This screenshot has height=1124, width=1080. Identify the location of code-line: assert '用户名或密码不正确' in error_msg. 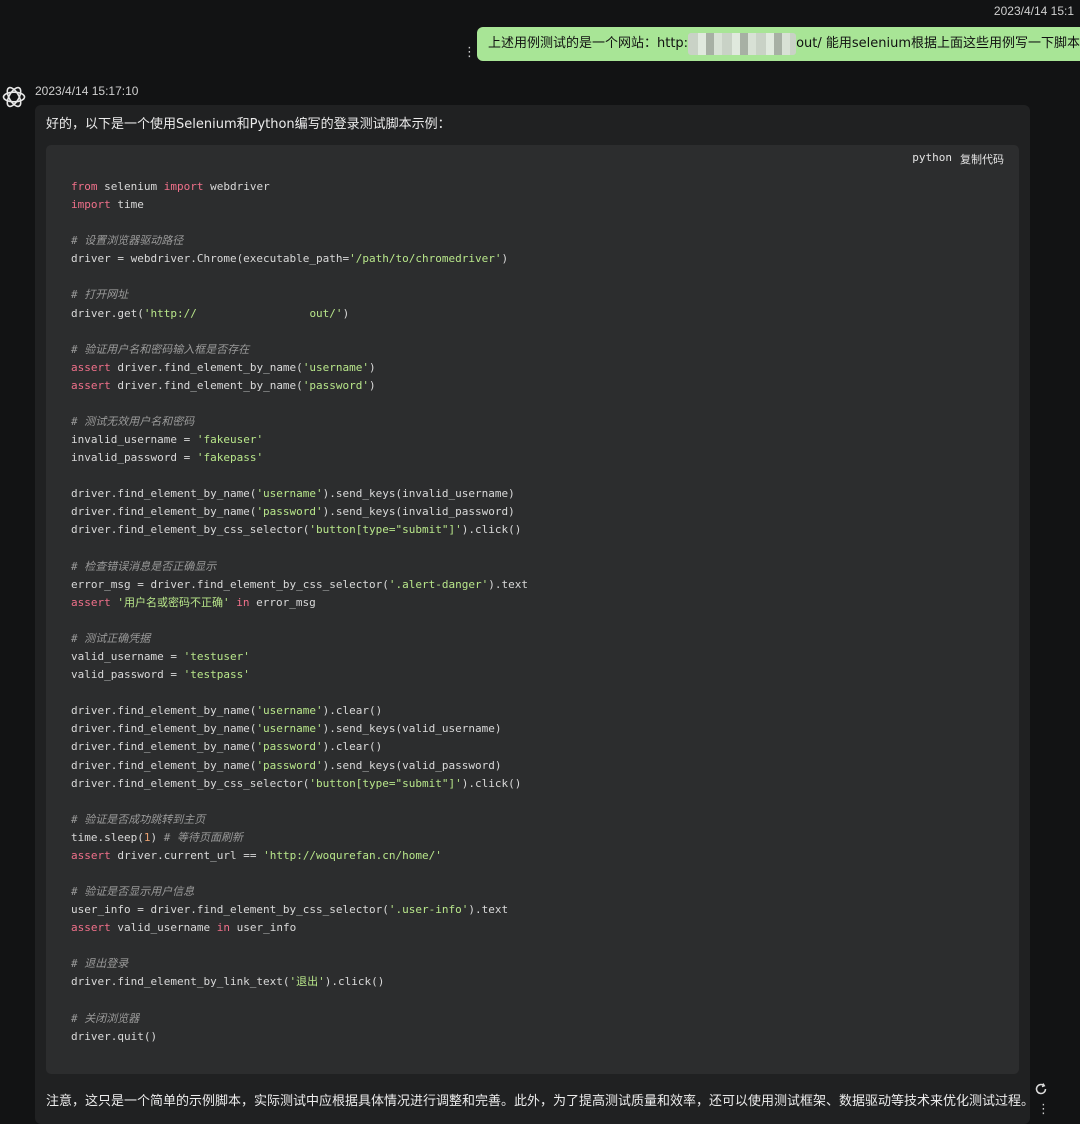
(299, 603).